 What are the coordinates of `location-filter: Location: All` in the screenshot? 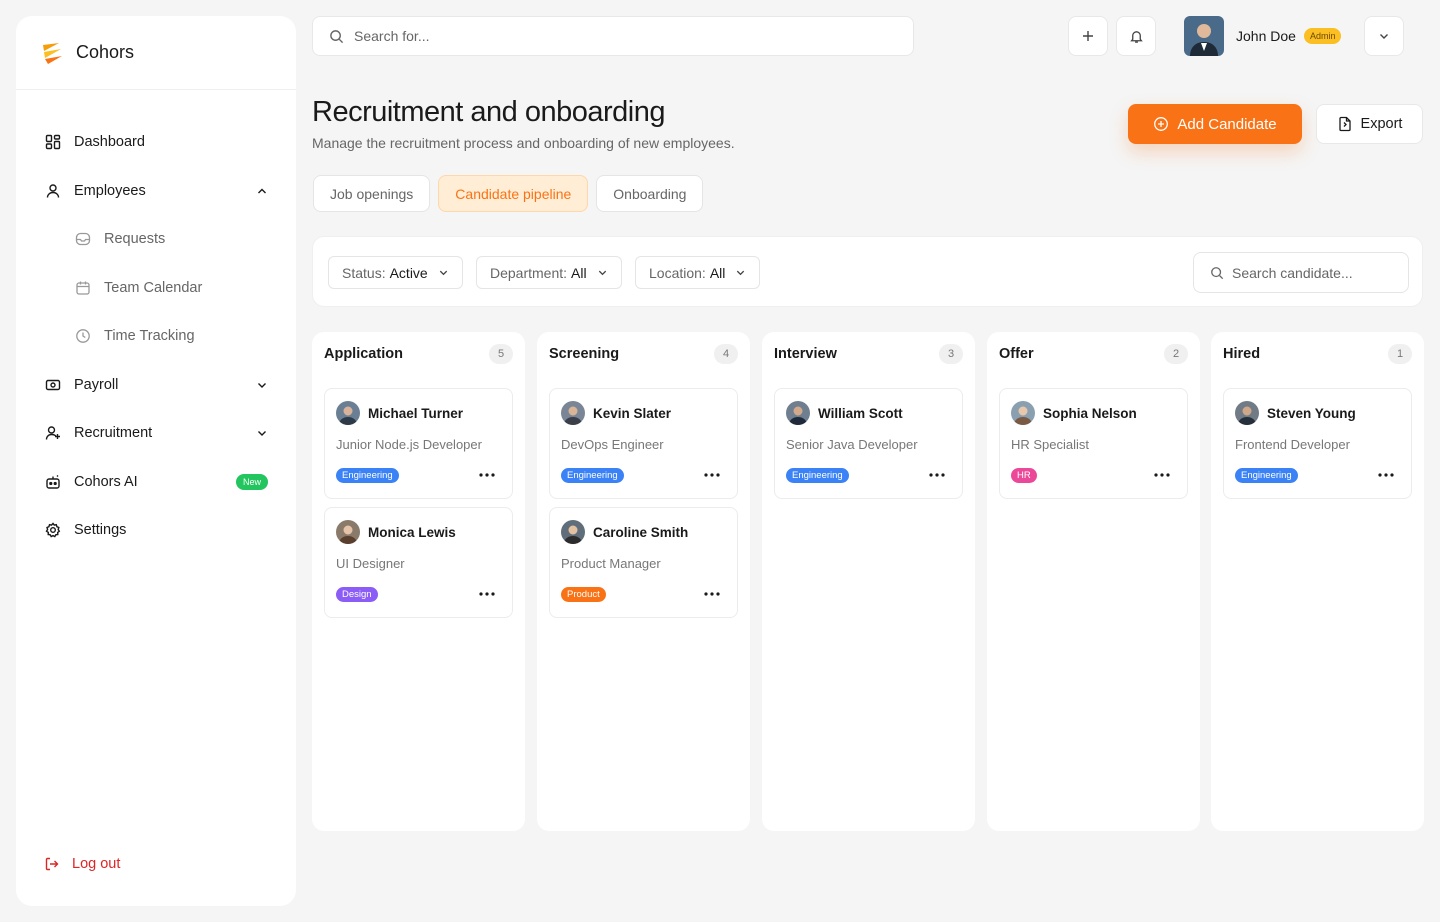 It's located at (698, 272).